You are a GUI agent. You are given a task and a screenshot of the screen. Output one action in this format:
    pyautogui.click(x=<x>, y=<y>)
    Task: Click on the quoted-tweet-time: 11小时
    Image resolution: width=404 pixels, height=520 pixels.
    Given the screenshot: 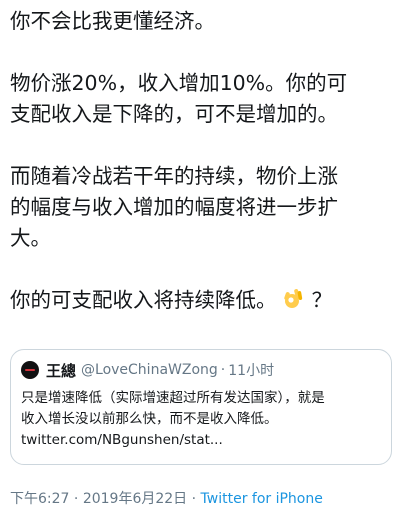 What is the action you would take?
    pyautogui.click(x=251, y=370)
    